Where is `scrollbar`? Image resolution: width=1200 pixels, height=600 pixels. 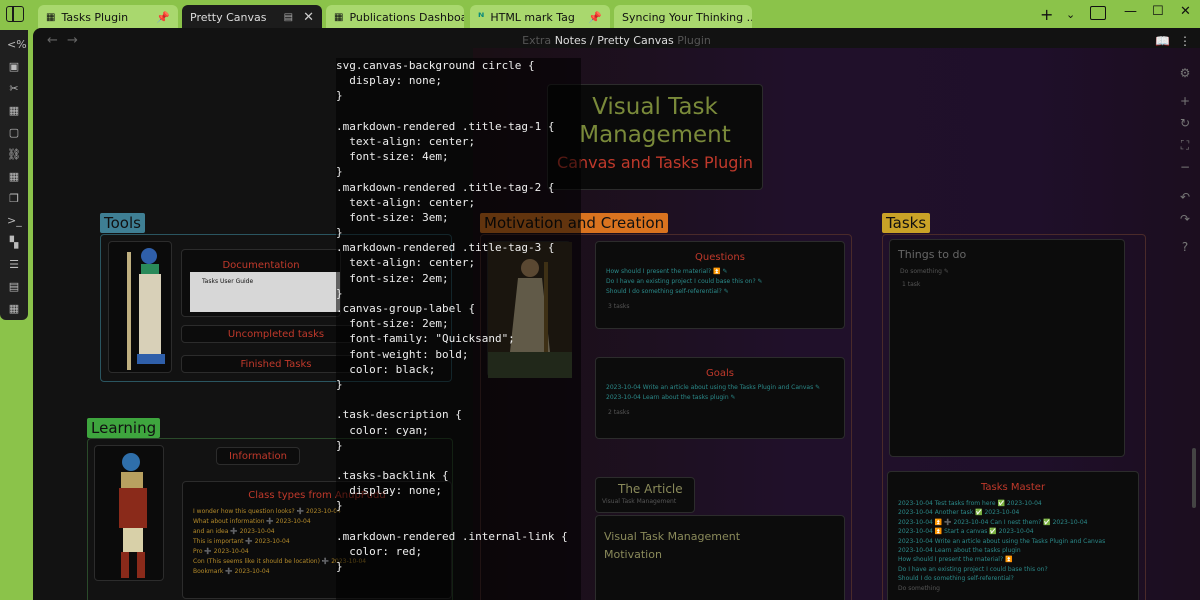 scrollbar is located at coordinates (1194, 478).